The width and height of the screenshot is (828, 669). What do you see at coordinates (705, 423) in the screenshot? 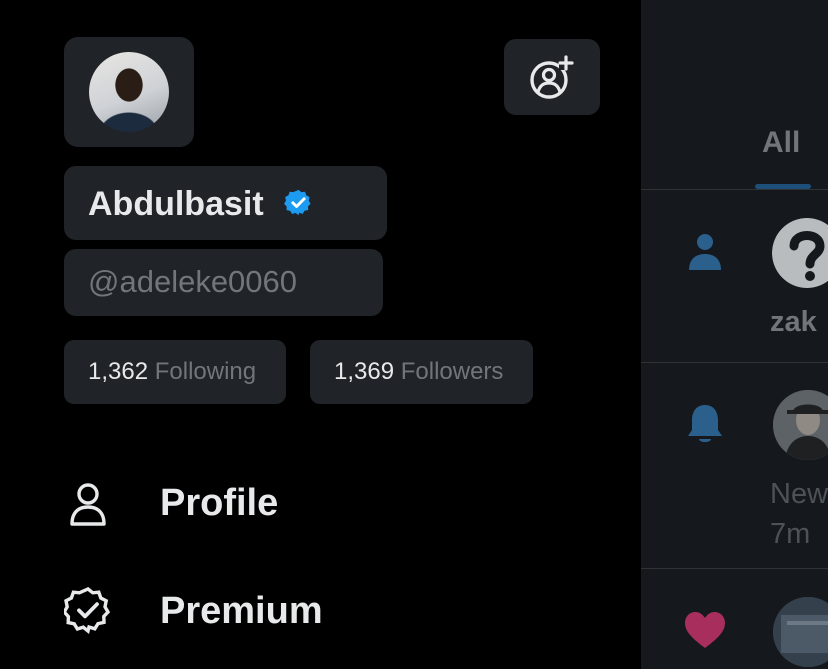
I see `bell-icon` at bounding box center [705, 423].